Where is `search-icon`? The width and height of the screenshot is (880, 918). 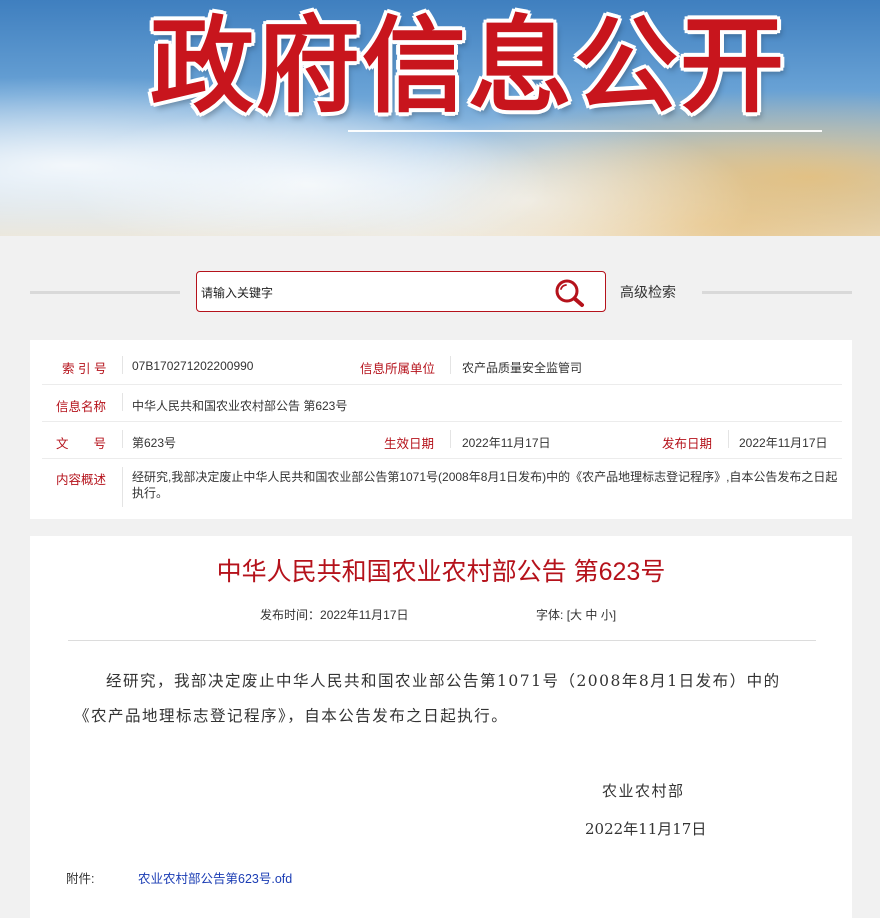 search-icon is located at coordinates (571, 293).